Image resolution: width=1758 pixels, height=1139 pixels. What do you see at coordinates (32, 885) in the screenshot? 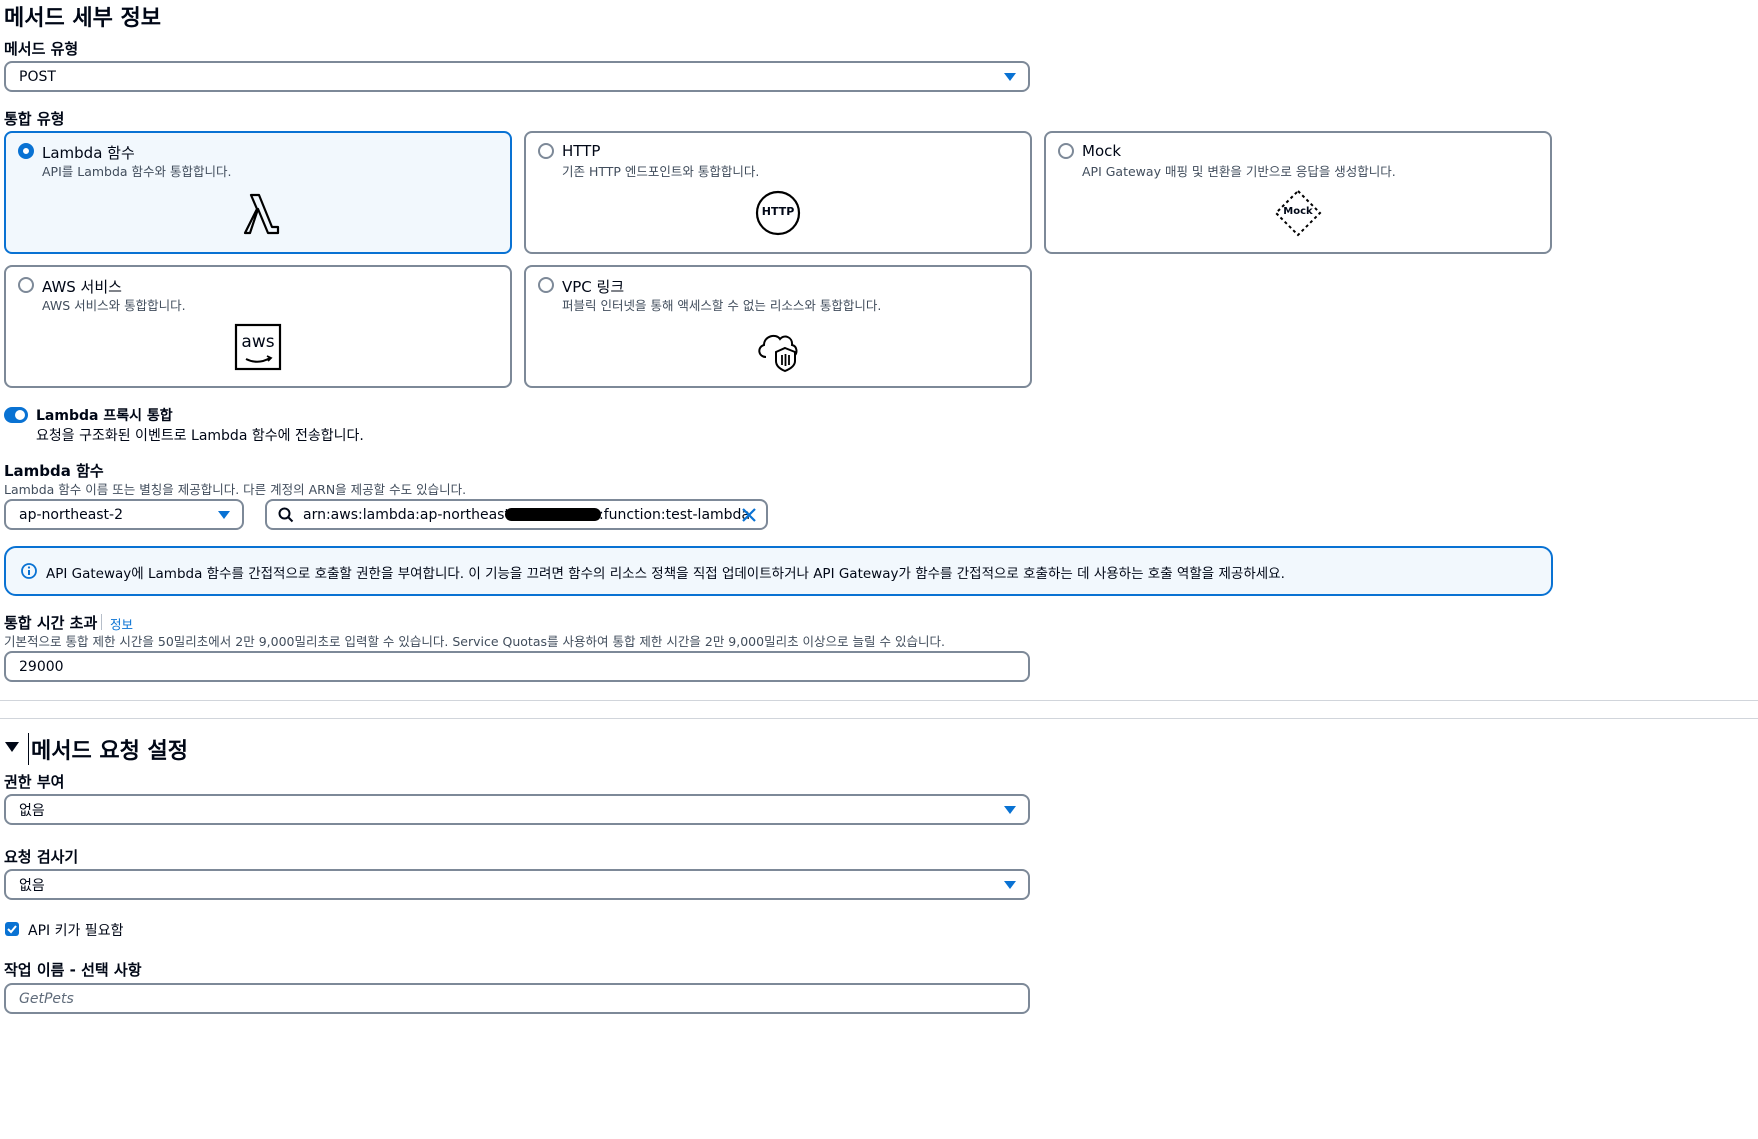
I see `validator-value: 없음` at bounding box center [32, 885].